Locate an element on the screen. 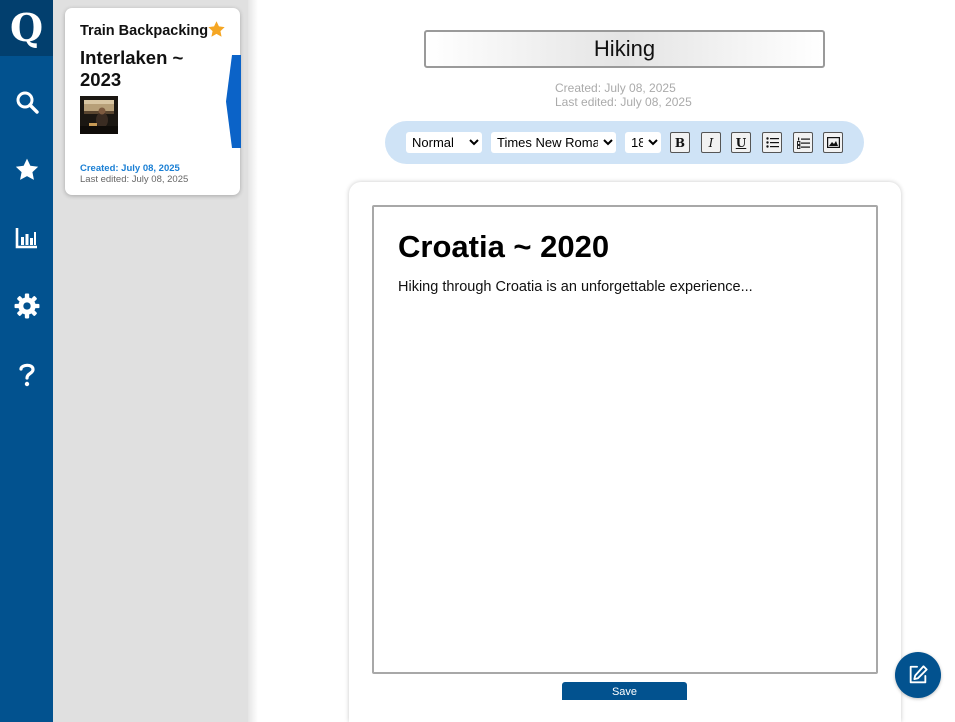 The image size is (955, 722). italic-icon: I is located at coordinates (711, 142).